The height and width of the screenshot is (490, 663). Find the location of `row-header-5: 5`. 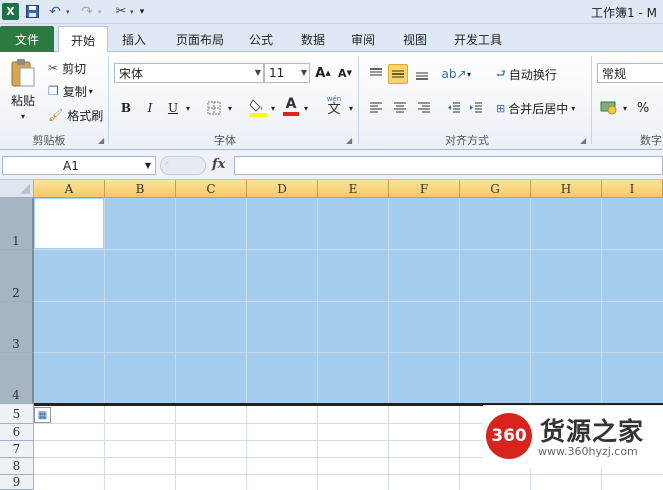

row-header-5: 5 is located at coordinates (17, 414).